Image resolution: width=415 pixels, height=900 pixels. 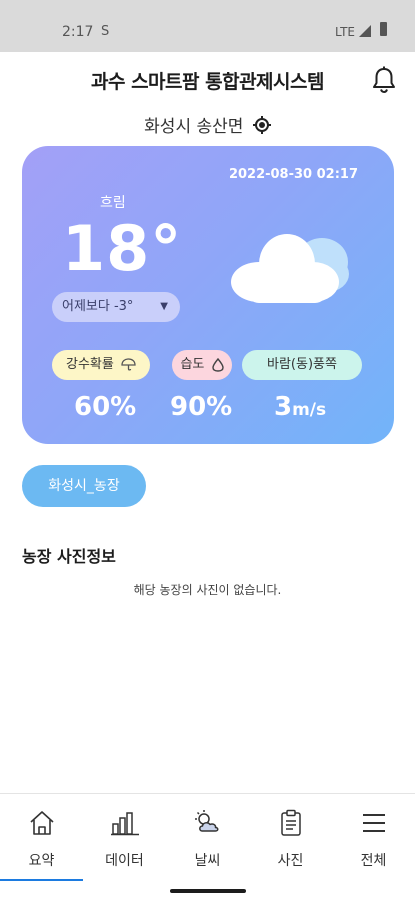 I want to click on location-target-icon, so click(x=261, y=124).